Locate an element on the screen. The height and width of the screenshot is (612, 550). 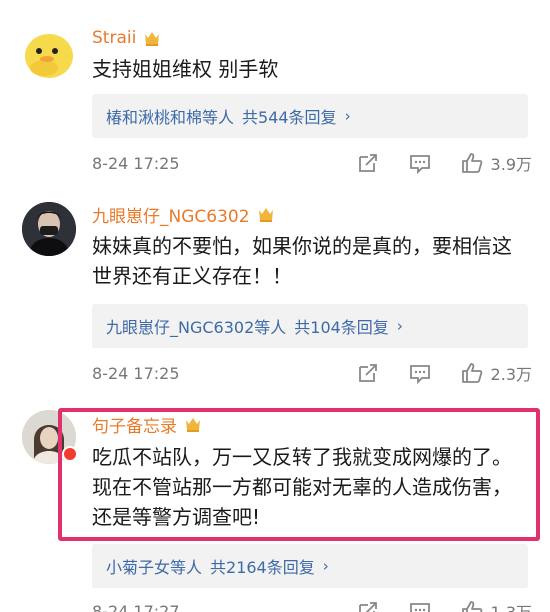
replies-link: 小菊子女等人 共2164条回复 › is located at coordinates (310, 566).